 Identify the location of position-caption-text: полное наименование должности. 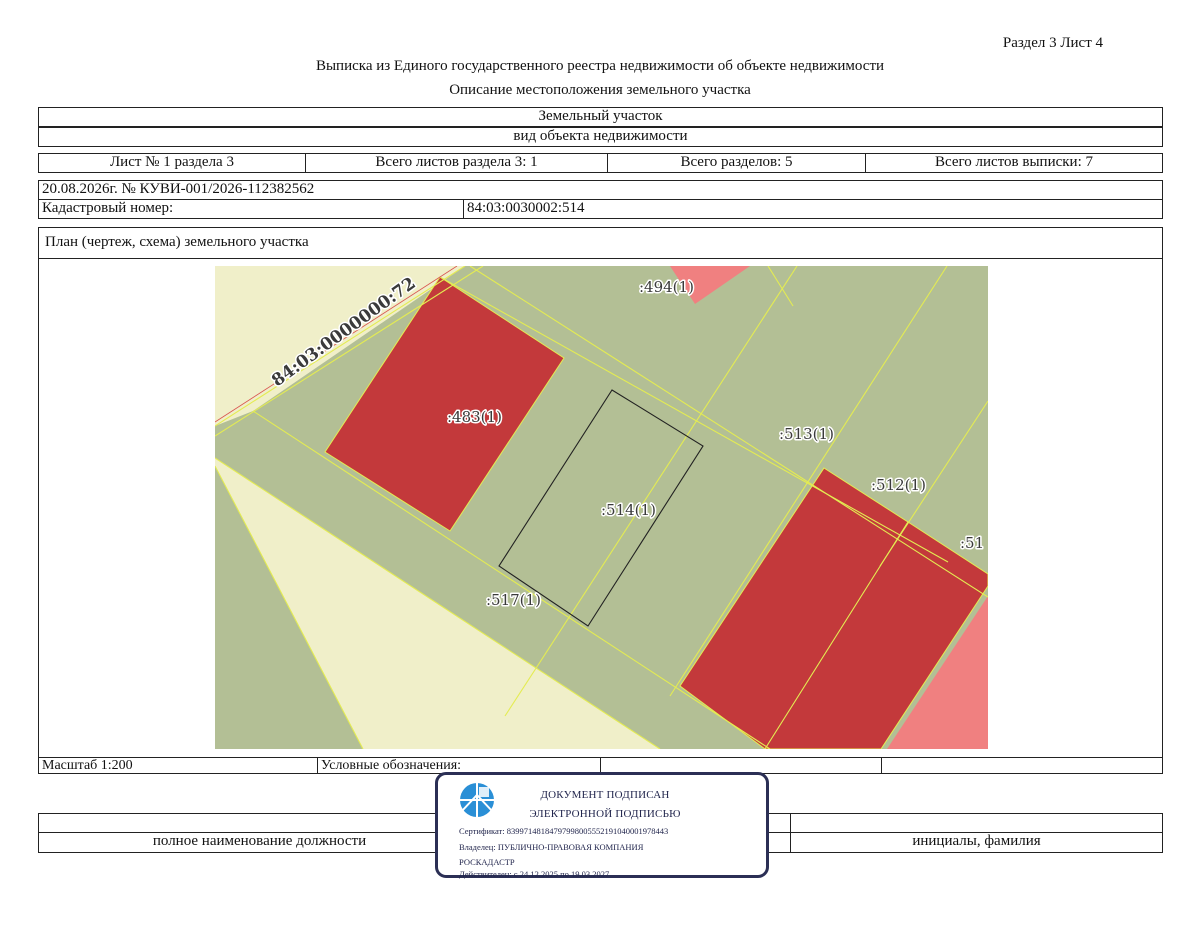
(259, 841).